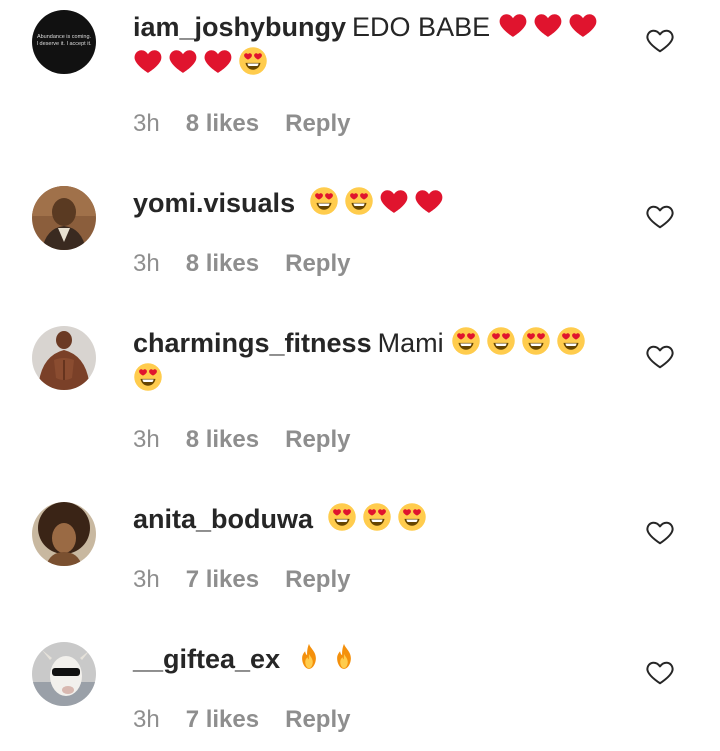  What do you see at coordinates (239, 27) in the screenshot?
I see `comment-username: iam_joshybungy` at bounding box center [239, 27].